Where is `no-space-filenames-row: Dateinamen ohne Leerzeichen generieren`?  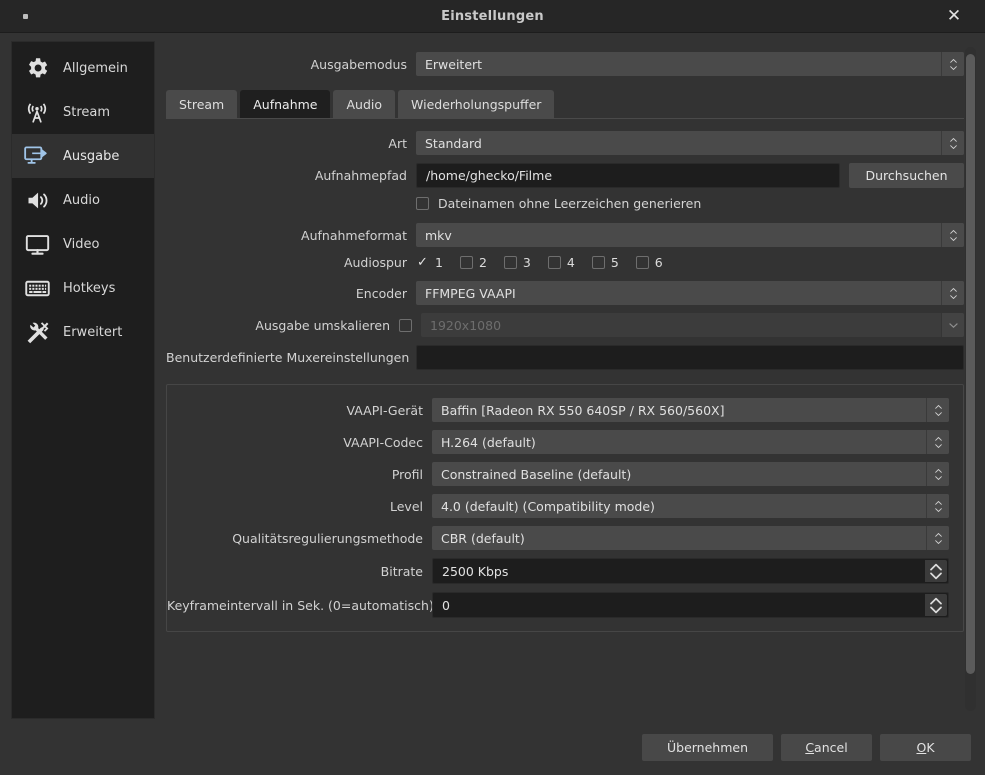 no-space-filenames-row: Dateinamen ohne Leerzeichen generieren is located at coordinates (565, 203).